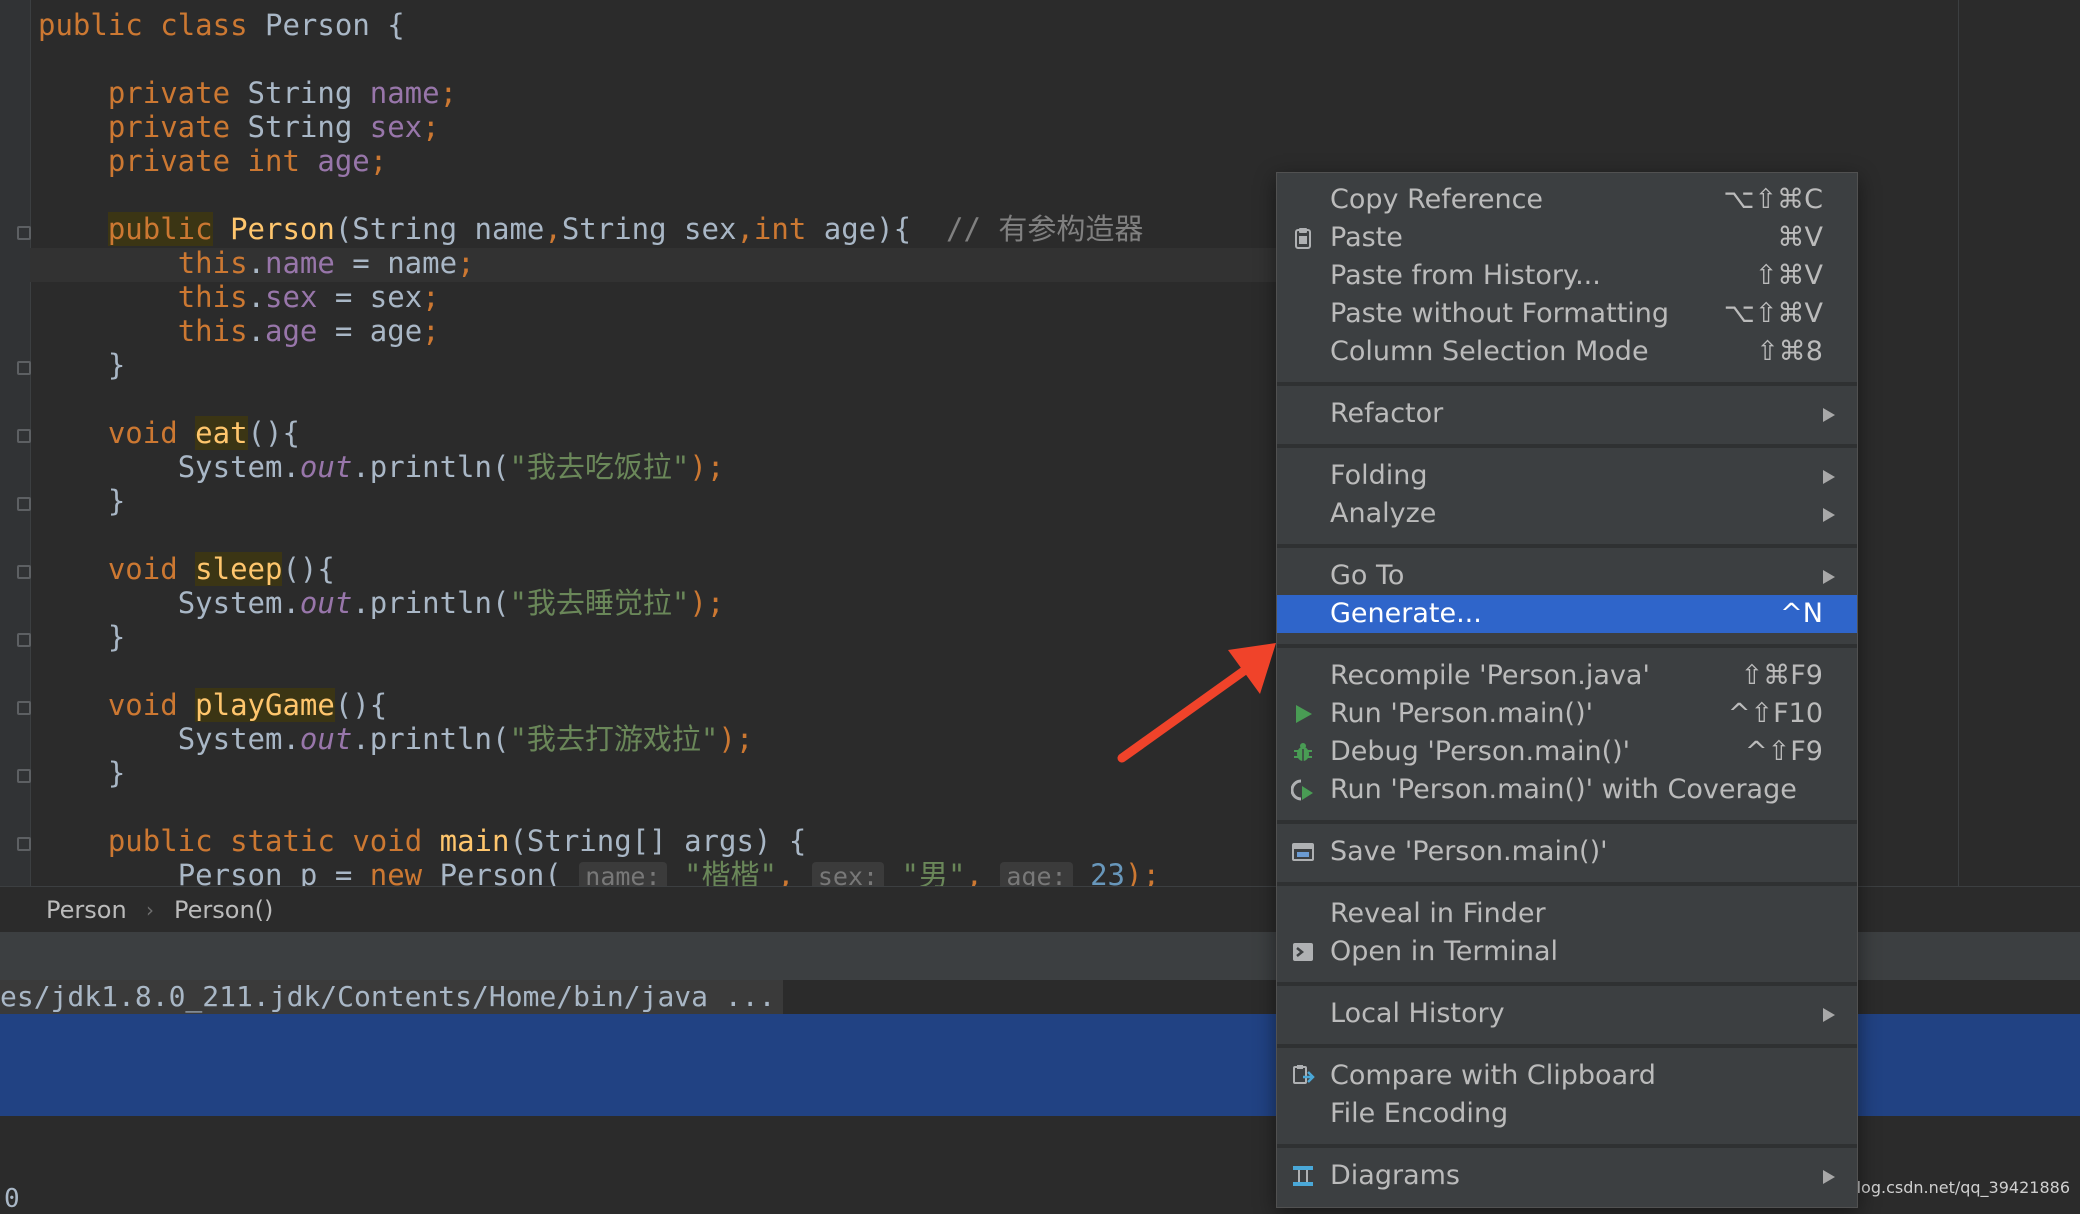  I want to click on debug-icon, so click(1303, 752).